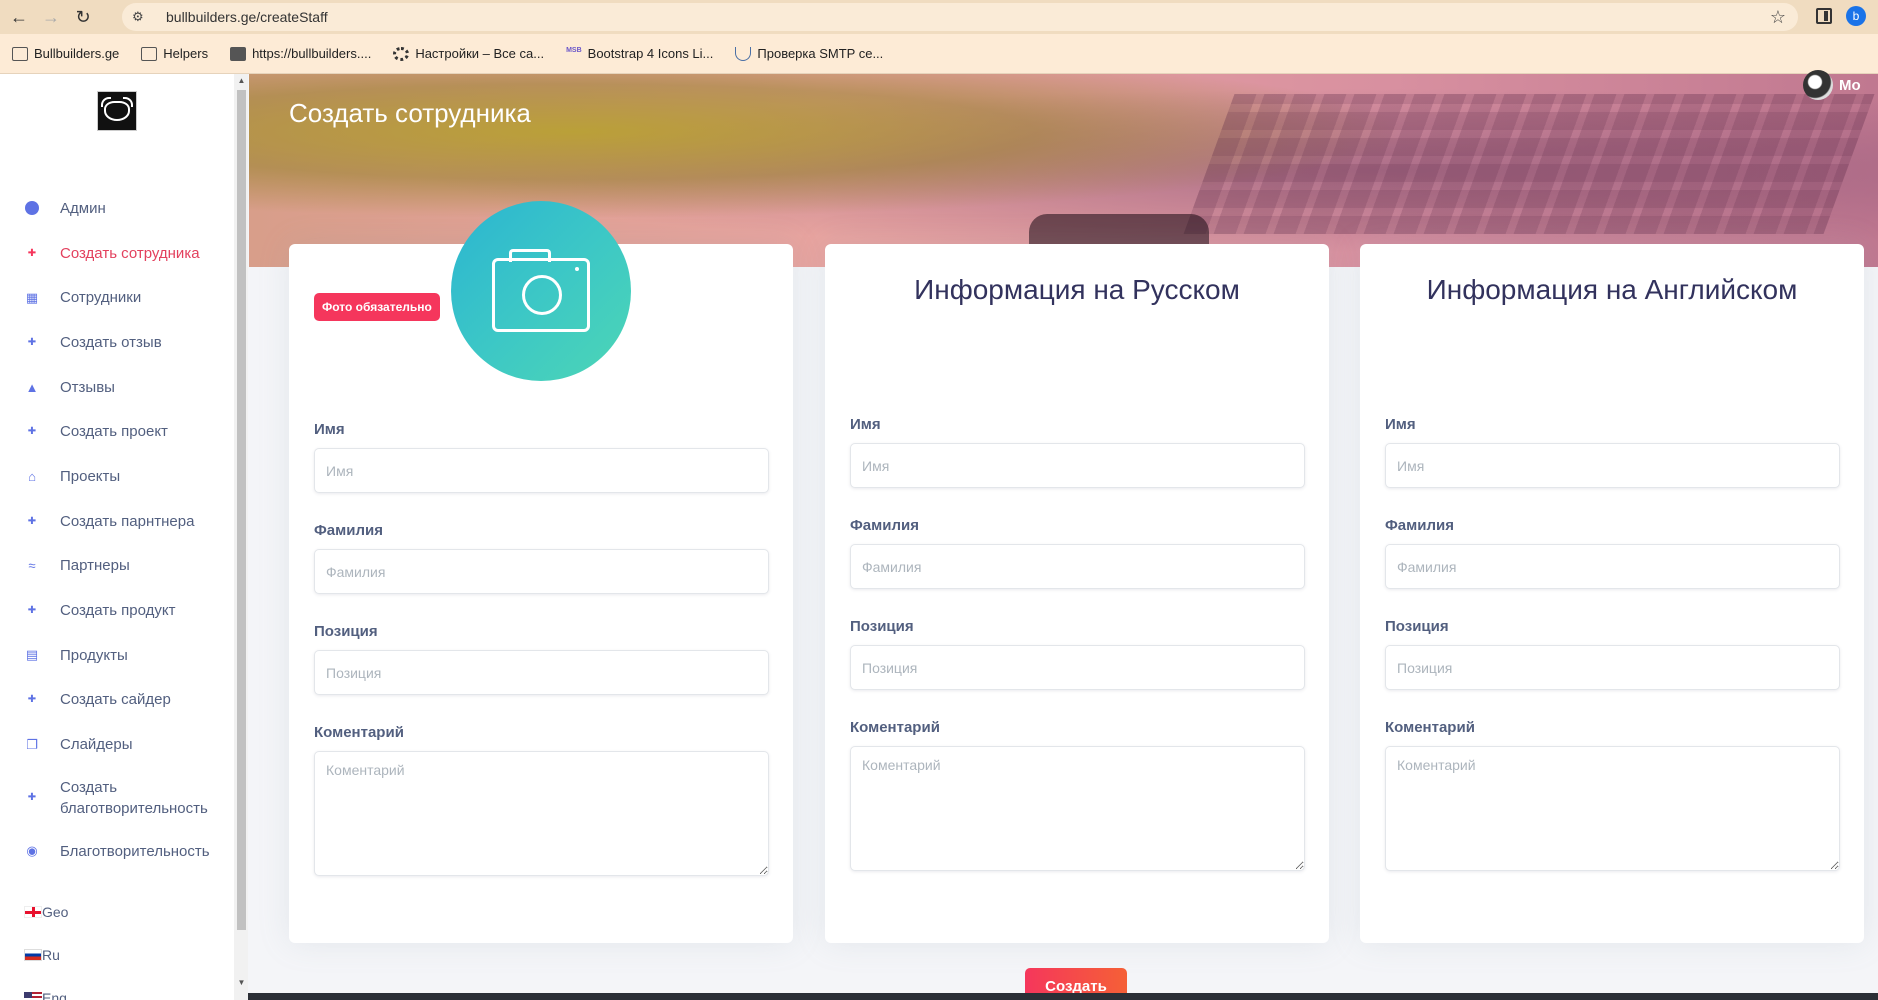 This screenshot has height=1000, width=1878. I want to click on bookmark-star-icon: ☆, so click(1778, 17).